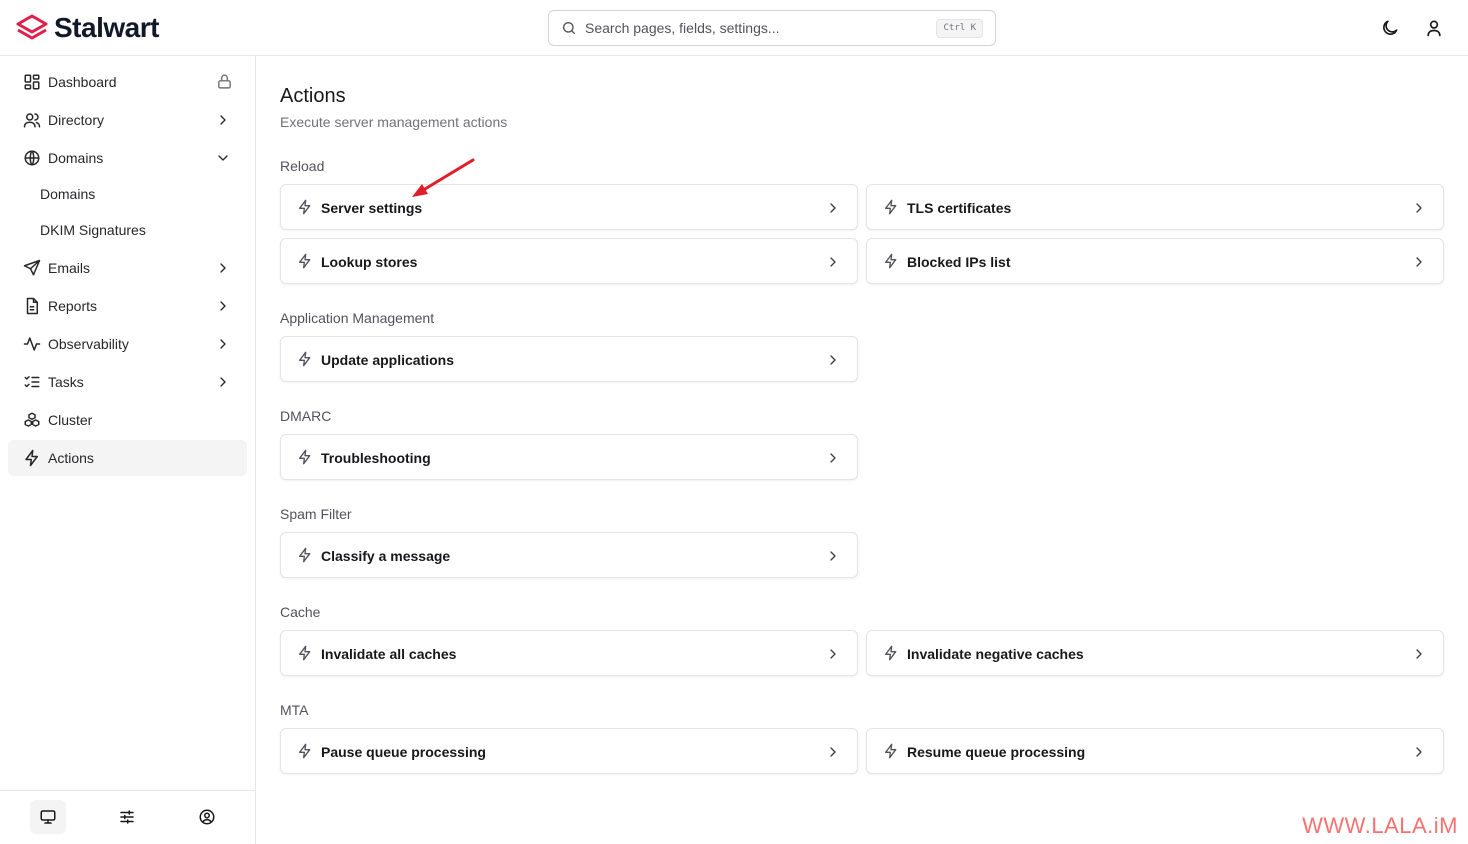 Image resolution: width=1468 pixels, height=844 pixels. I want to click on sidebar-footer, so click(127, 817).